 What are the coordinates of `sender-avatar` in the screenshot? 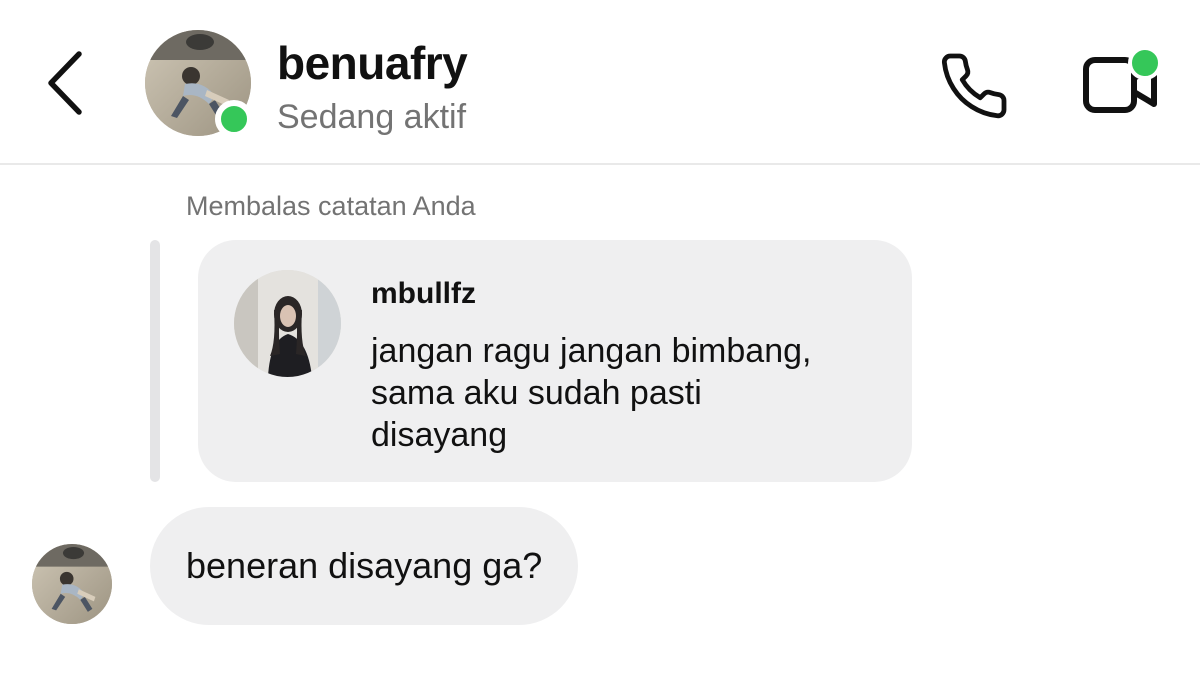 It's located at (72, 584).